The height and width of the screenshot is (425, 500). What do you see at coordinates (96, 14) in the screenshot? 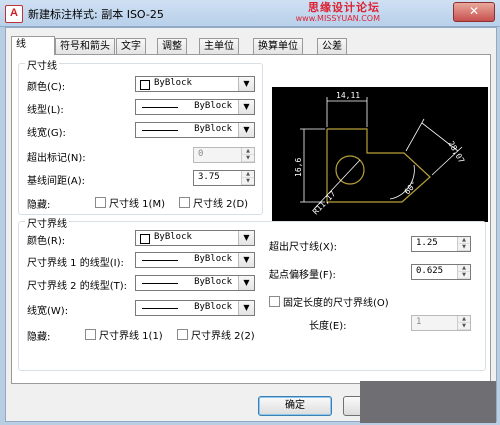
I see `window-title: 新建标注样式: 副本 ISO-25` at bounding box center [96, 14].